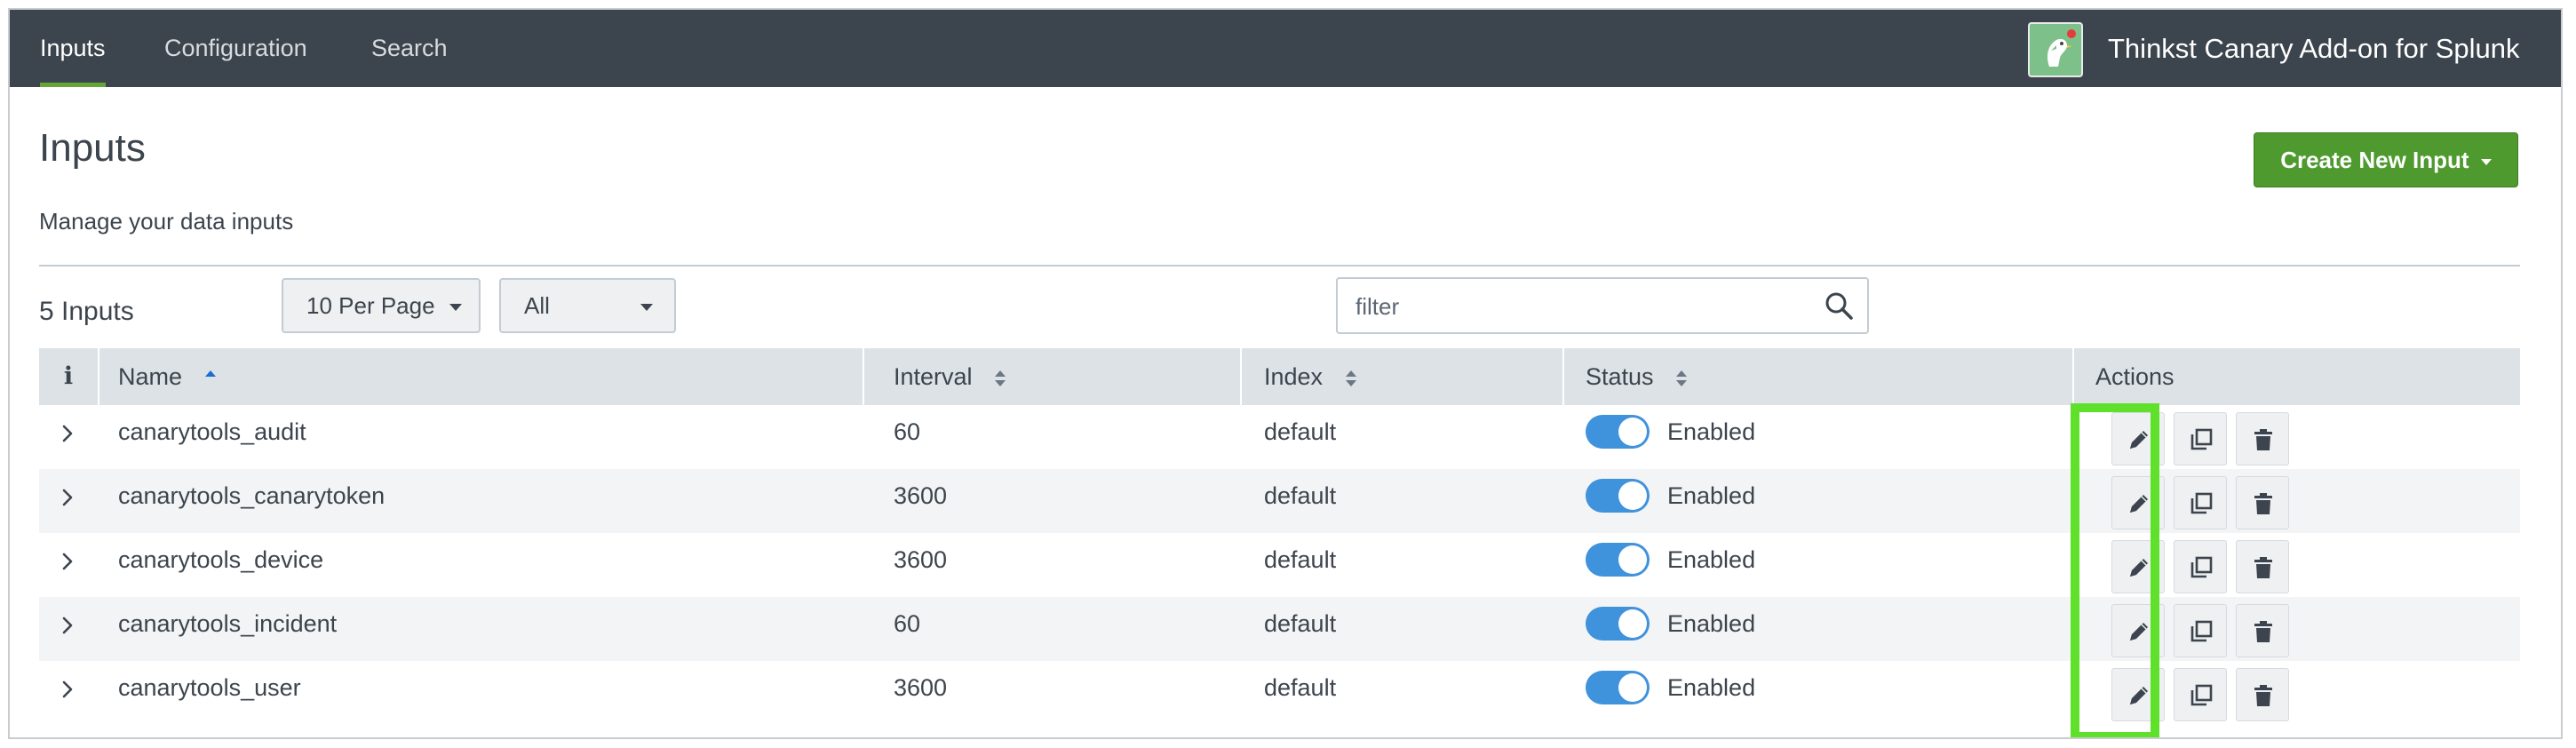 The height and width of the screenshot is (748, 2576). Describe the element at coordinates (68, 376) in the screenshot. I see `info-column-header: i` at that location.